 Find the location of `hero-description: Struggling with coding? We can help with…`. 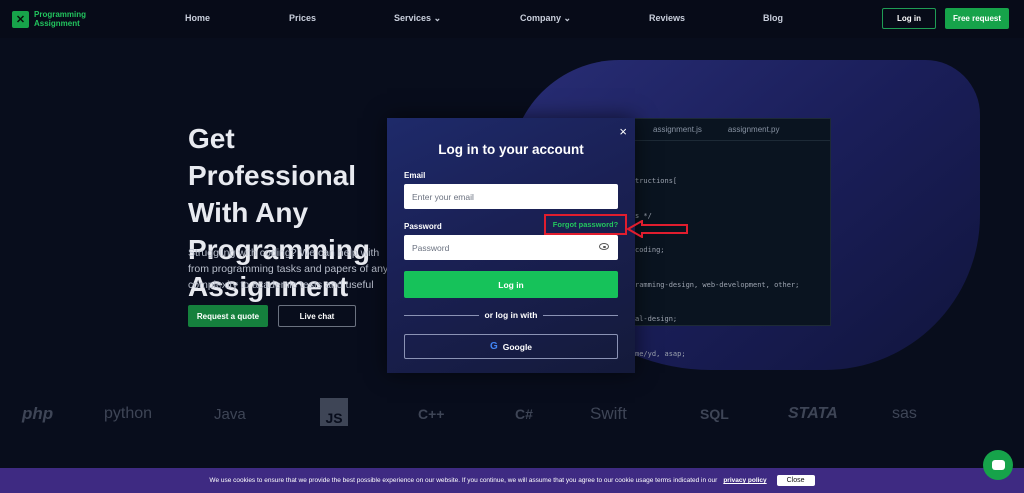

hero-description: Struggling with coding? We can help with… is located at coordinates (288, 269).